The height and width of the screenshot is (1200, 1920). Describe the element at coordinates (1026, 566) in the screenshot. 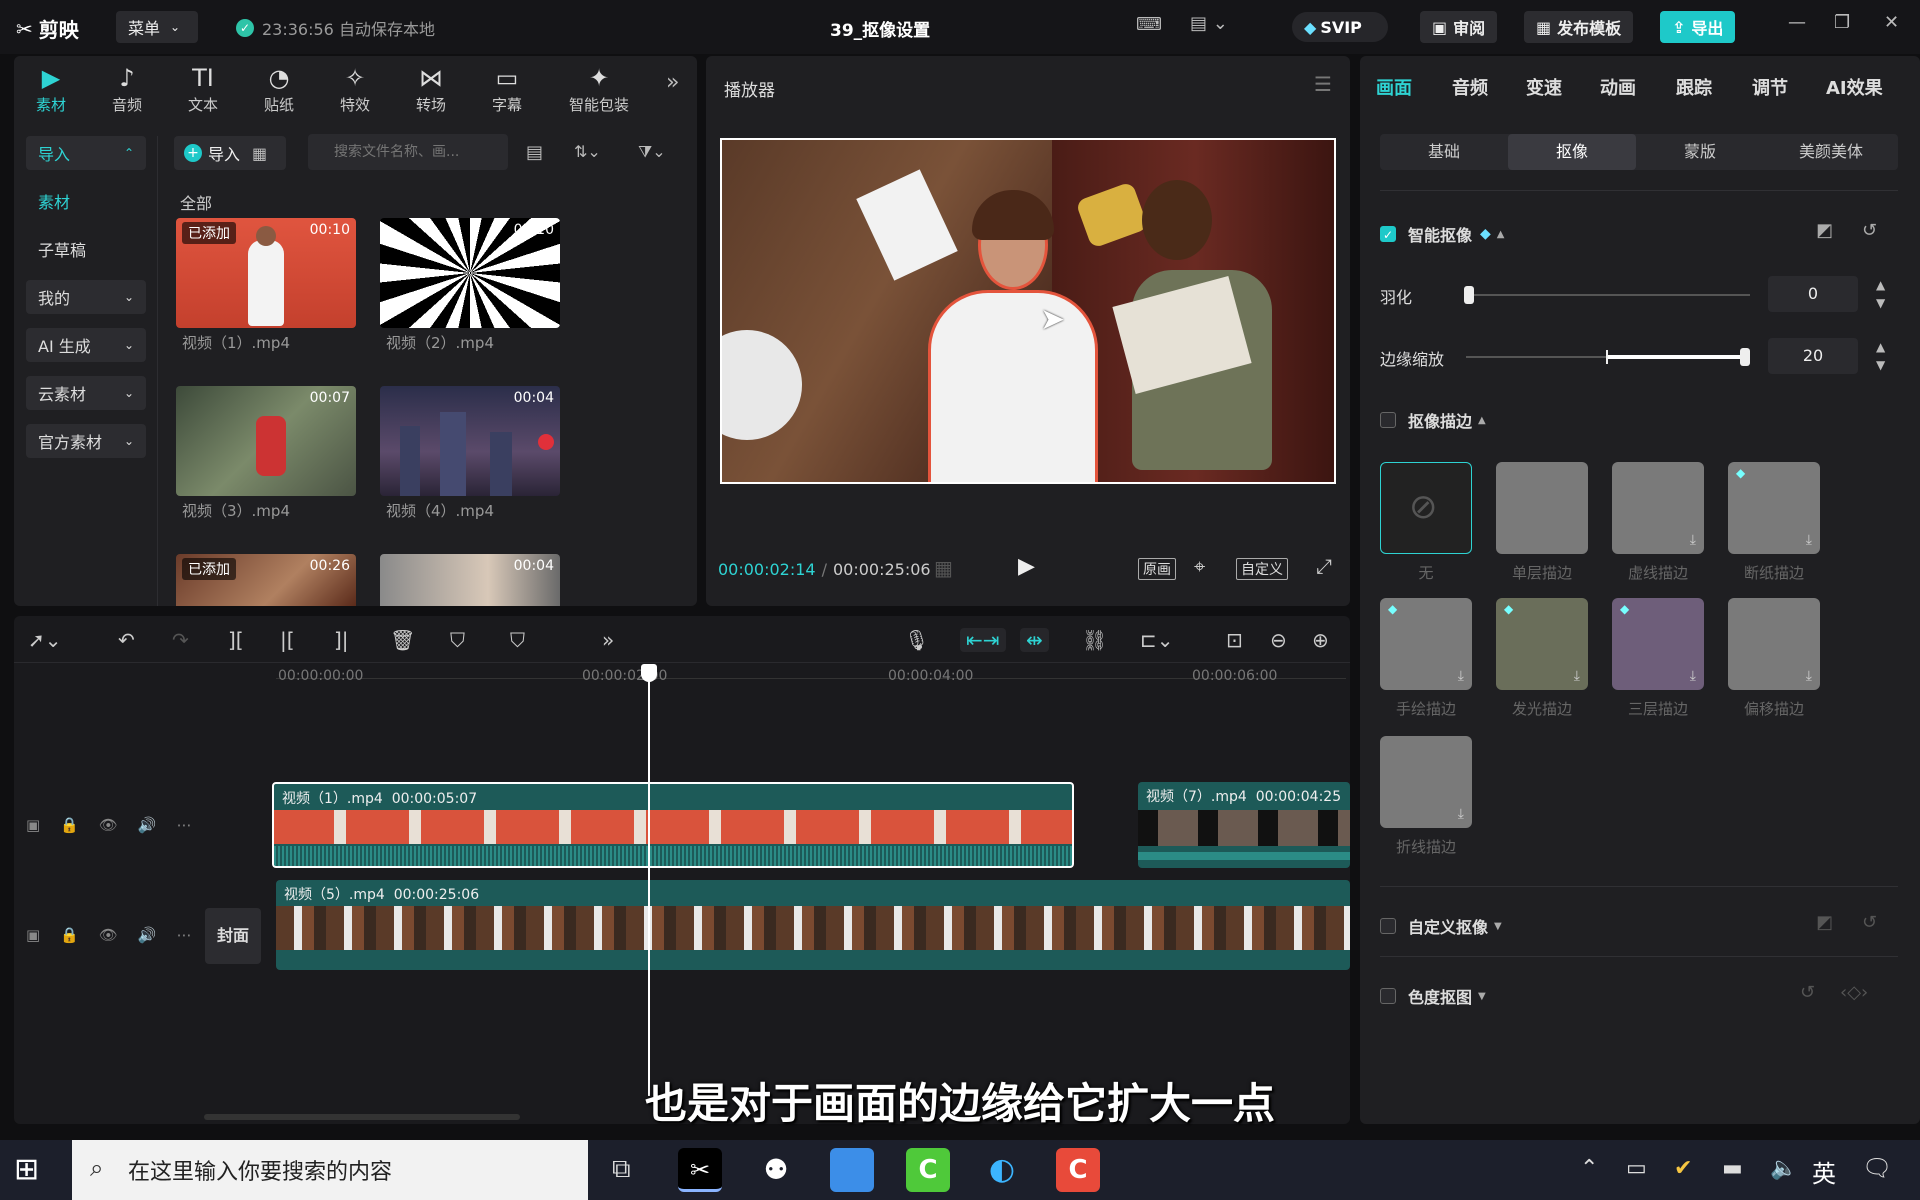

I see `play-icon: ▶` at that location.